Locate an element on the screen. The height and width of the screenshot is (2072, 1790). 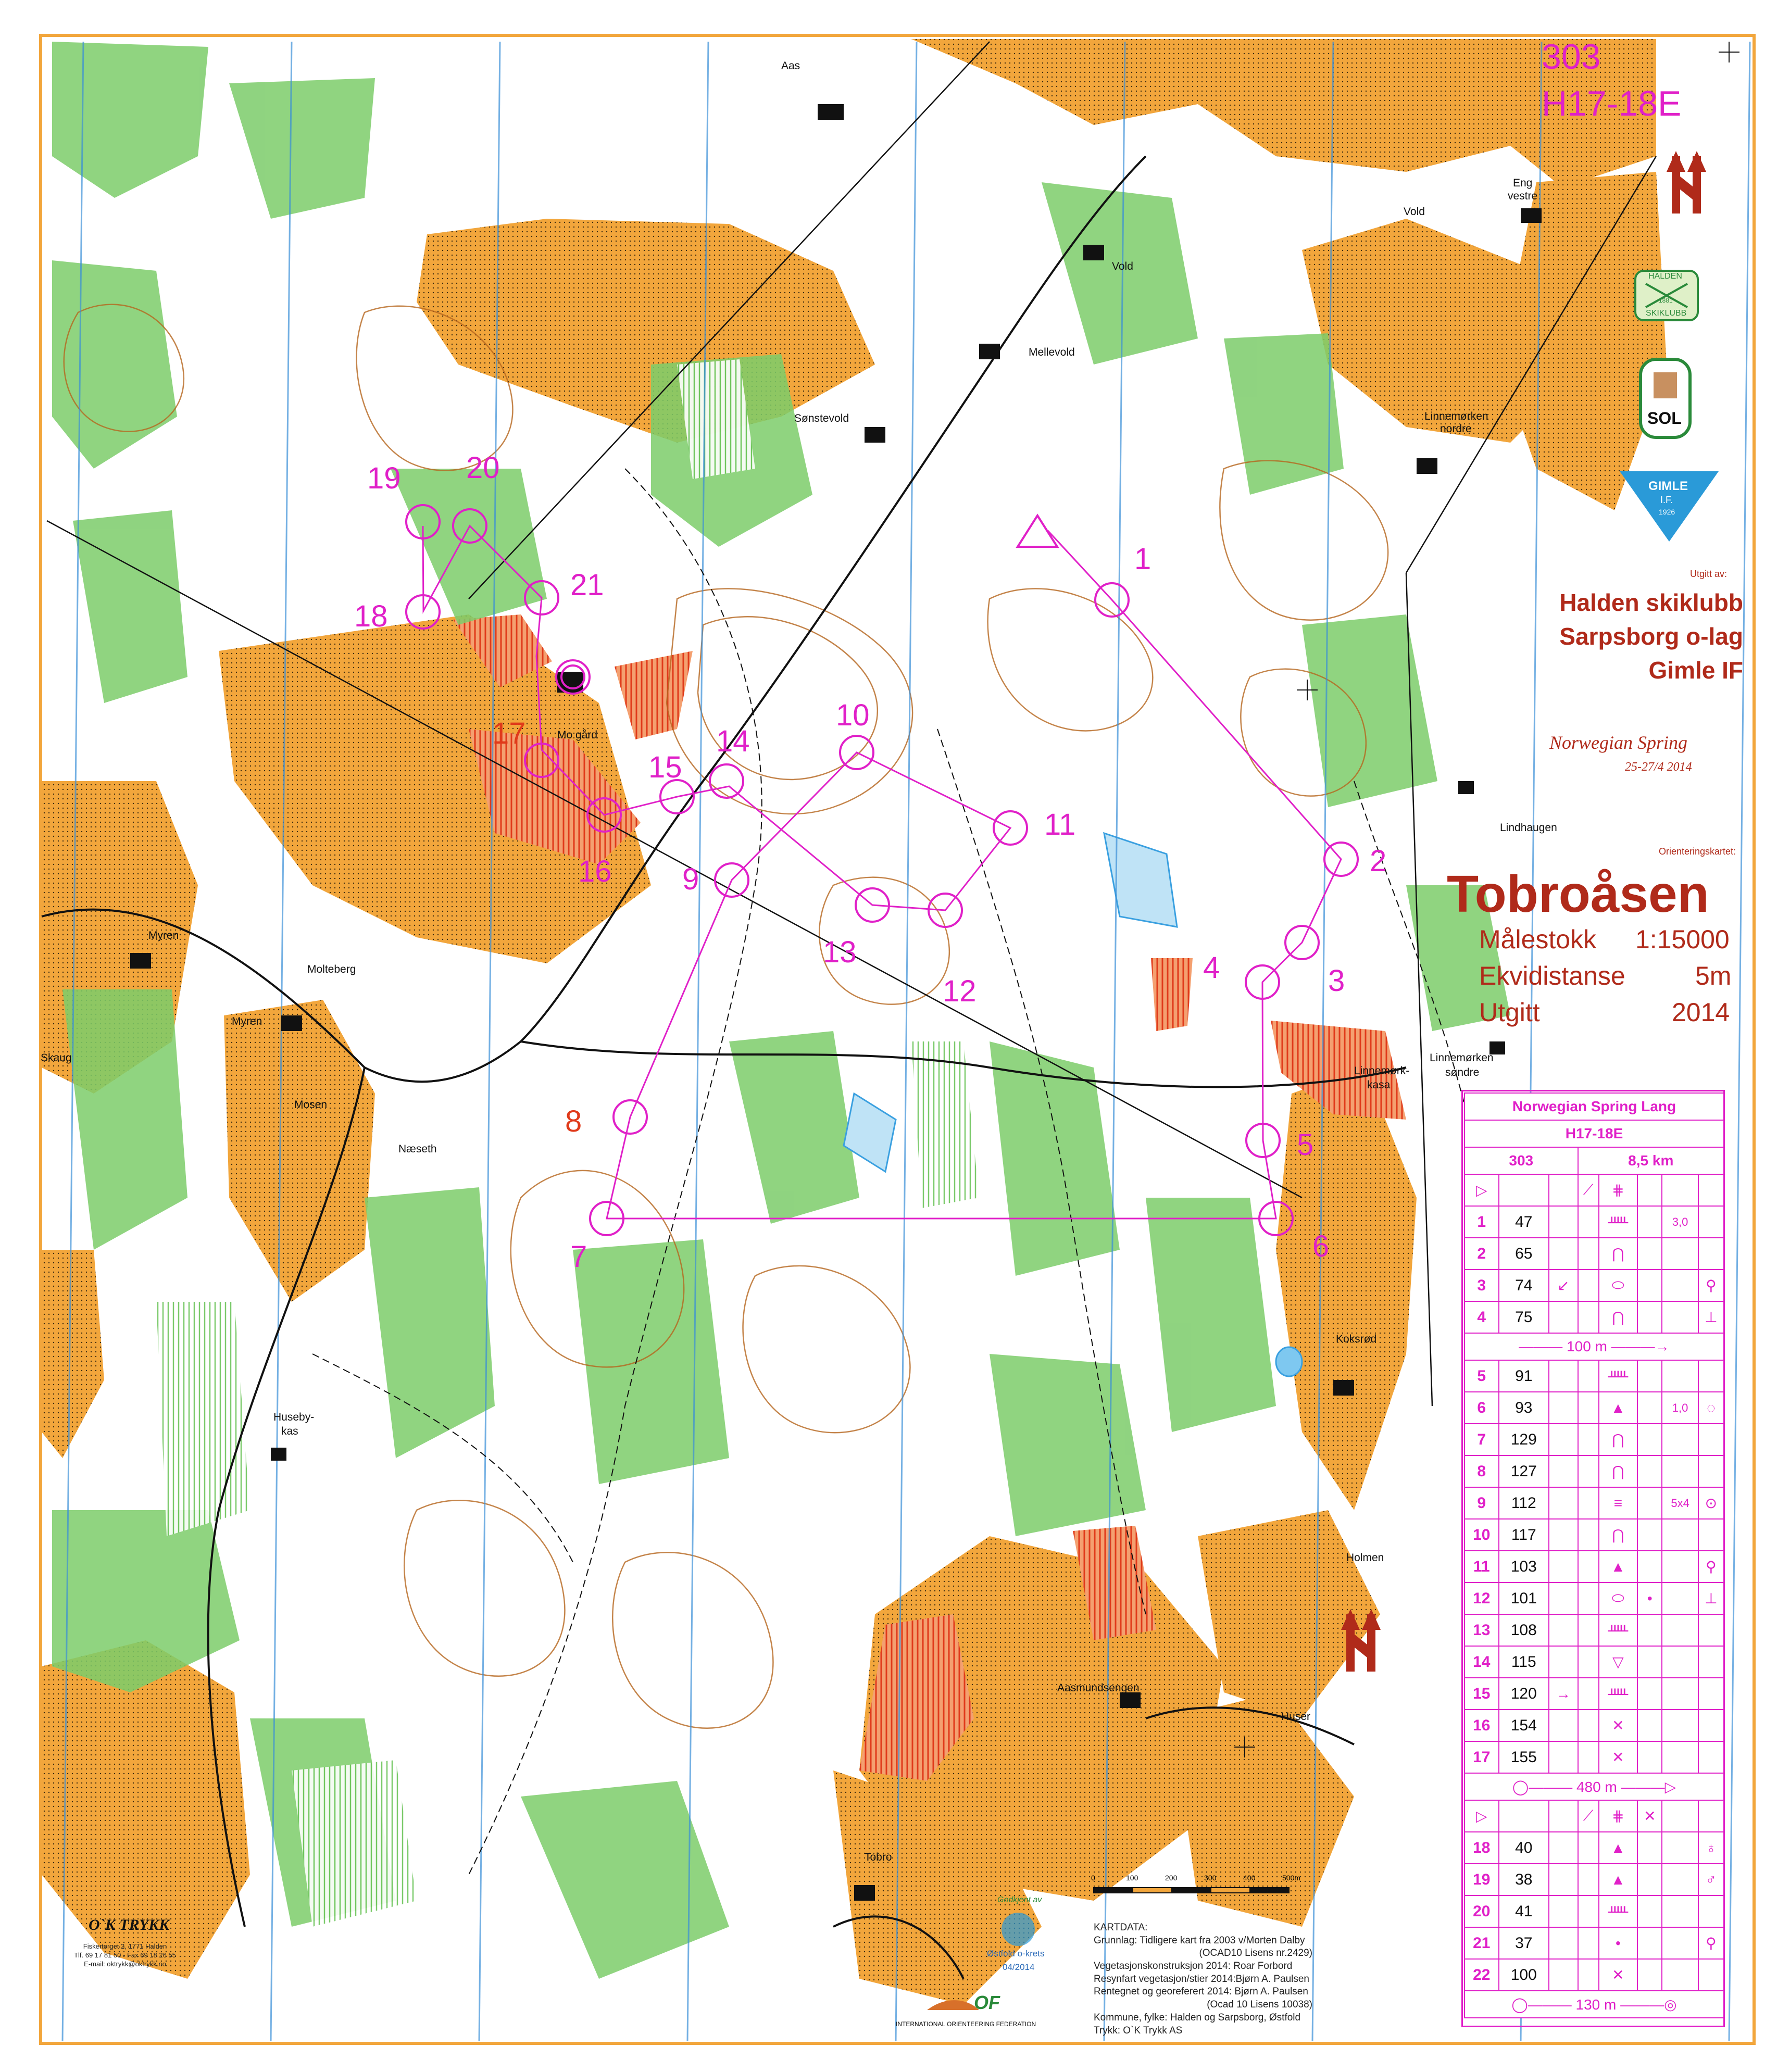
cd-row: 10 117 ⋂ is located at coordinates (1595, 1535).